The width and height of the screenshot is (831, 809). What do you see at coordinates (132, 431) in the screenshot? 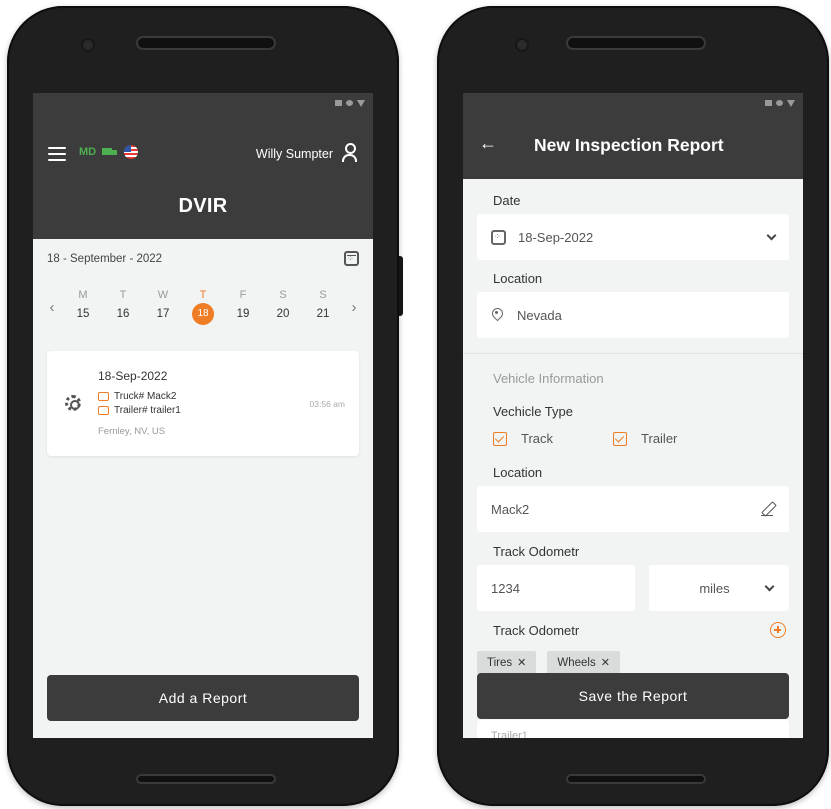
I see `report-location: Fernley, NV, US` at bounding box center [132, 431].